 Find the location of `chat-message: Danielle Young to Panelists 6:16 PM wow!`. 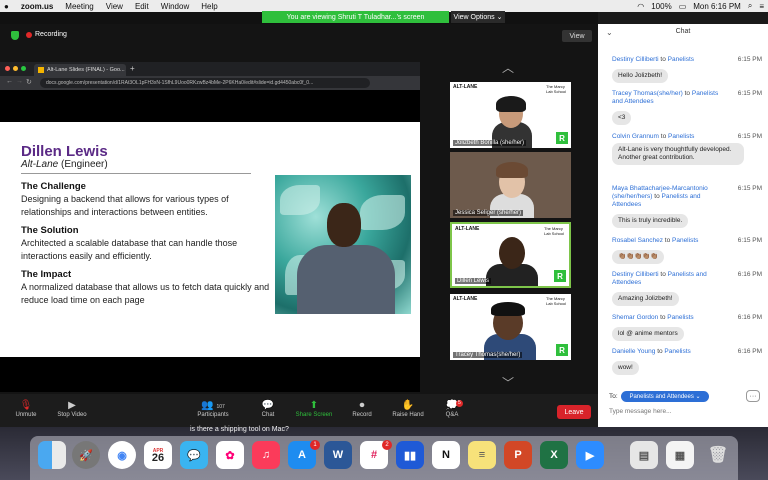

chat-message: Danielle Young to Panelists 6:16 PM wow! is located at coordinates (687, 361).